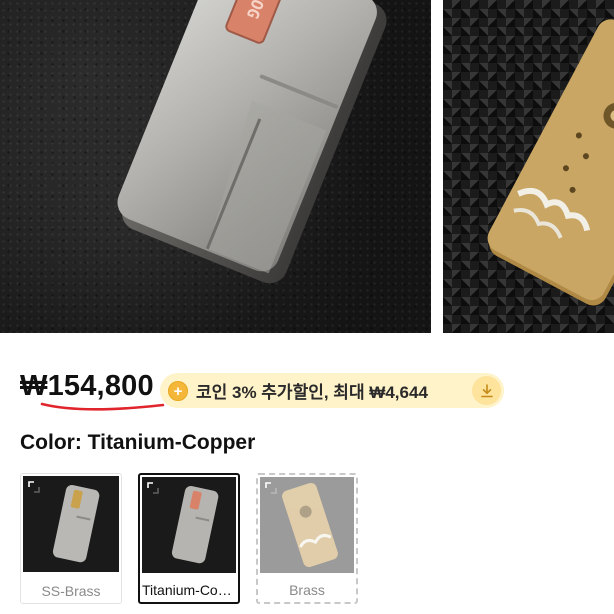 Image resolution: width=614 pixels, height=614 pixels. Describe the element at coordinates (102, 406) in the screenshot. I see `price-annotation-underline` at that location.